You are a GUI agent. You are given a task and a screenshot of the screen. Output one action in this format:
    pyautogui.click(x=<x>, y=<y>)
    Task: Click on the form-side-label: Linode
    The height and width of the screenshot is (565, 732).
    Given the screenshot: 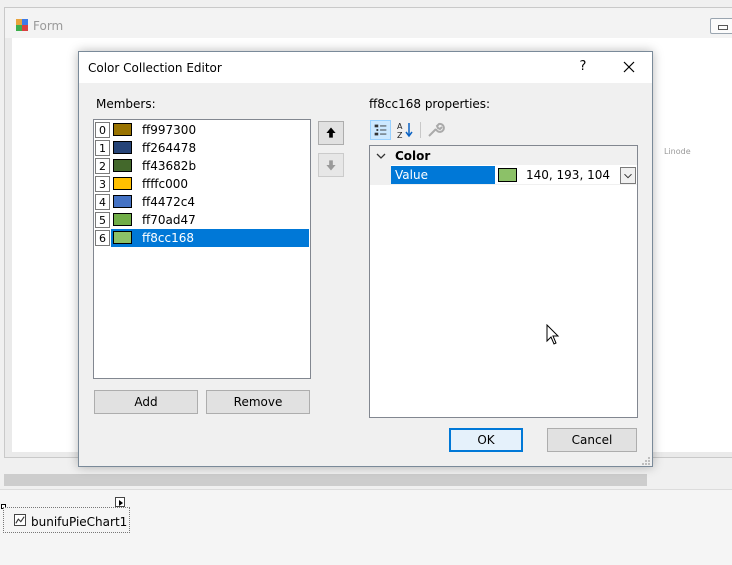 What is the action you would take?
    pyautogui.click(x=677, y=151)
    